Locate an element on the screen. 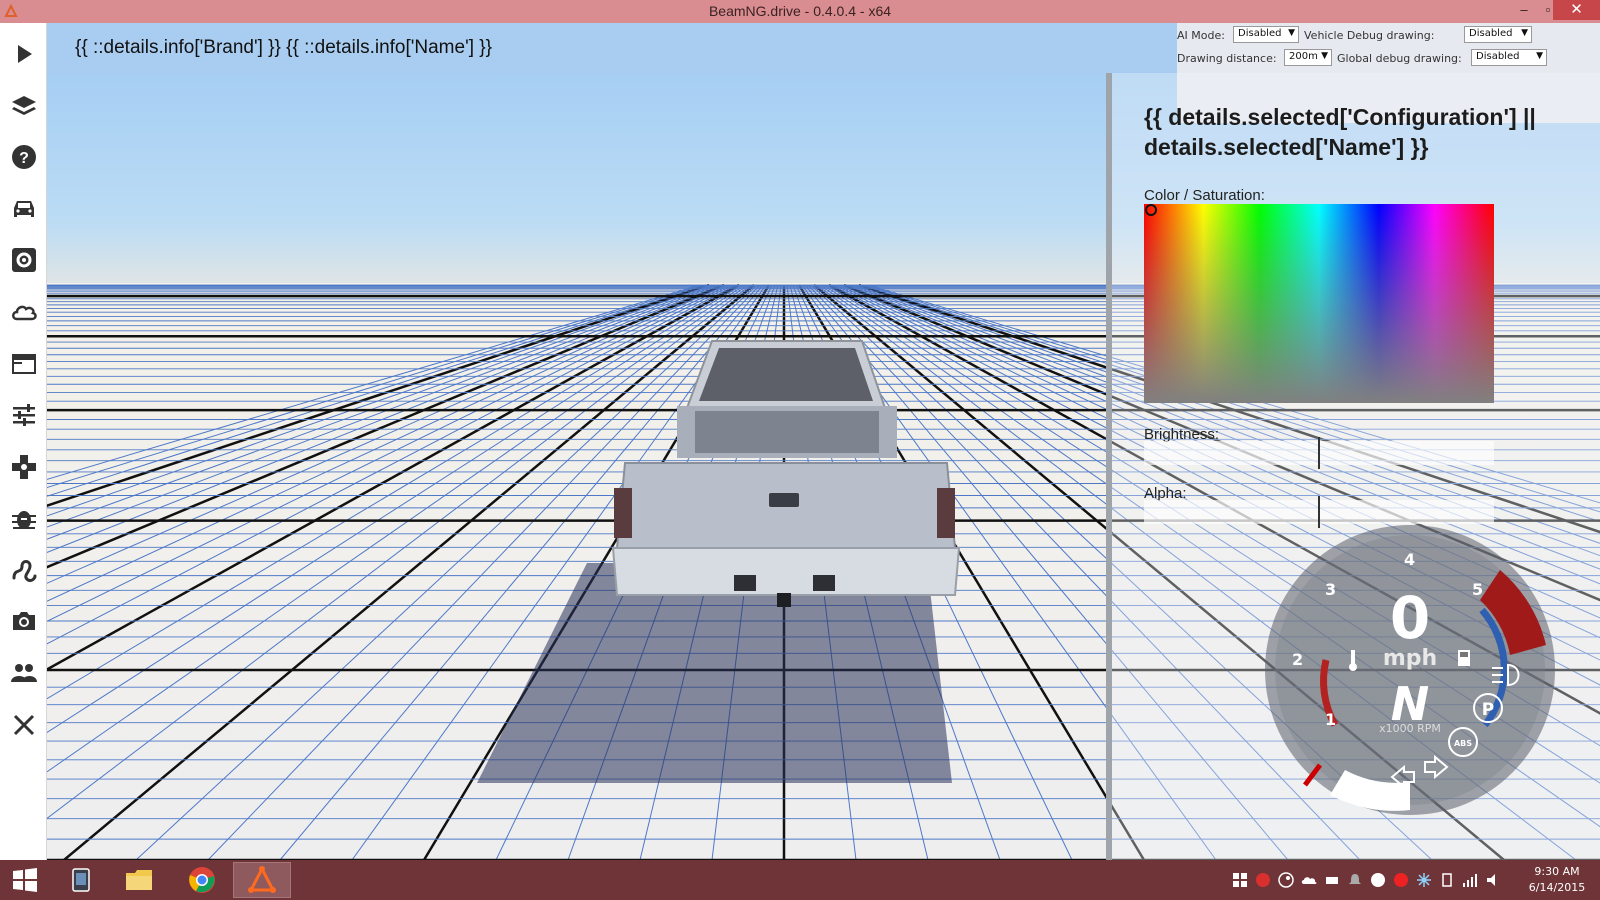  speedometer-gauge: 1 2 3 4 5 0 mph N x1000 RPM P ABS is located at coordinates (1410, 670).